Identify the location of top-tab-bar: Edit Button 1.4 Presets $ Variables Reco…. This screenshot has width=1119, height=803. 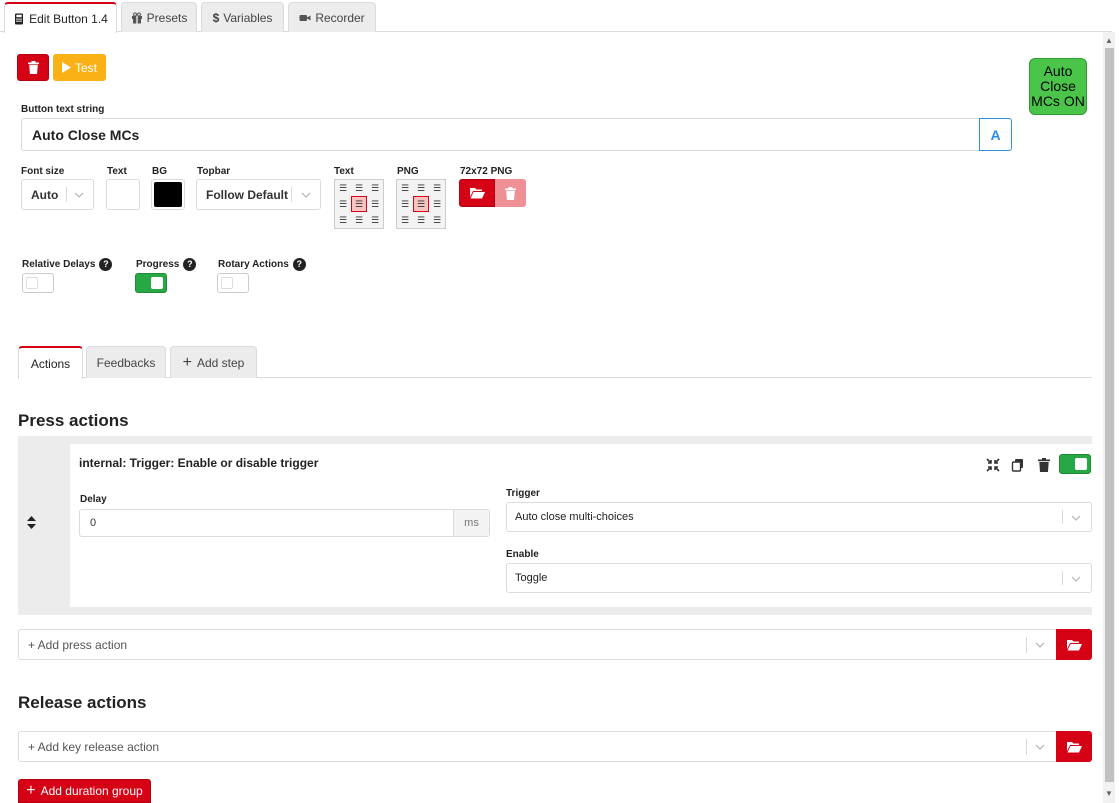
(556, 16).